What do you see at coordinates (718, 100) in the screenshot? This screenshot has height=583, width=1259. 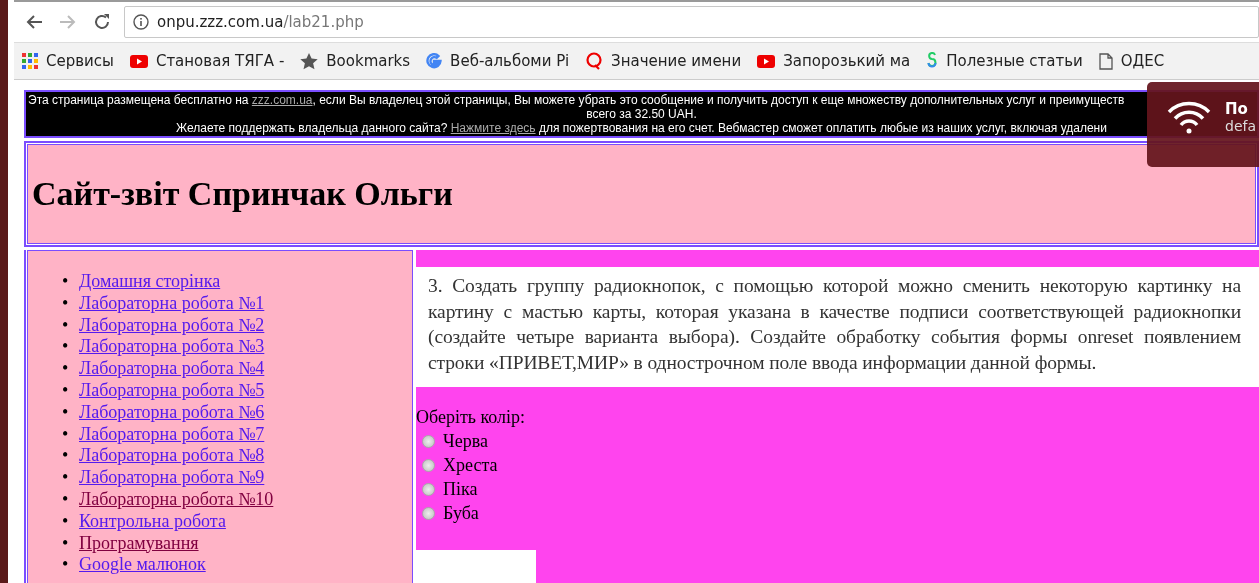 I see `banner-text: , если Вы владелец этой страницы, Вы можете убрать это сообщение и получить доступ к еще множеству дополнительных услуг и преимуществ` at bounding box center [718, 100].